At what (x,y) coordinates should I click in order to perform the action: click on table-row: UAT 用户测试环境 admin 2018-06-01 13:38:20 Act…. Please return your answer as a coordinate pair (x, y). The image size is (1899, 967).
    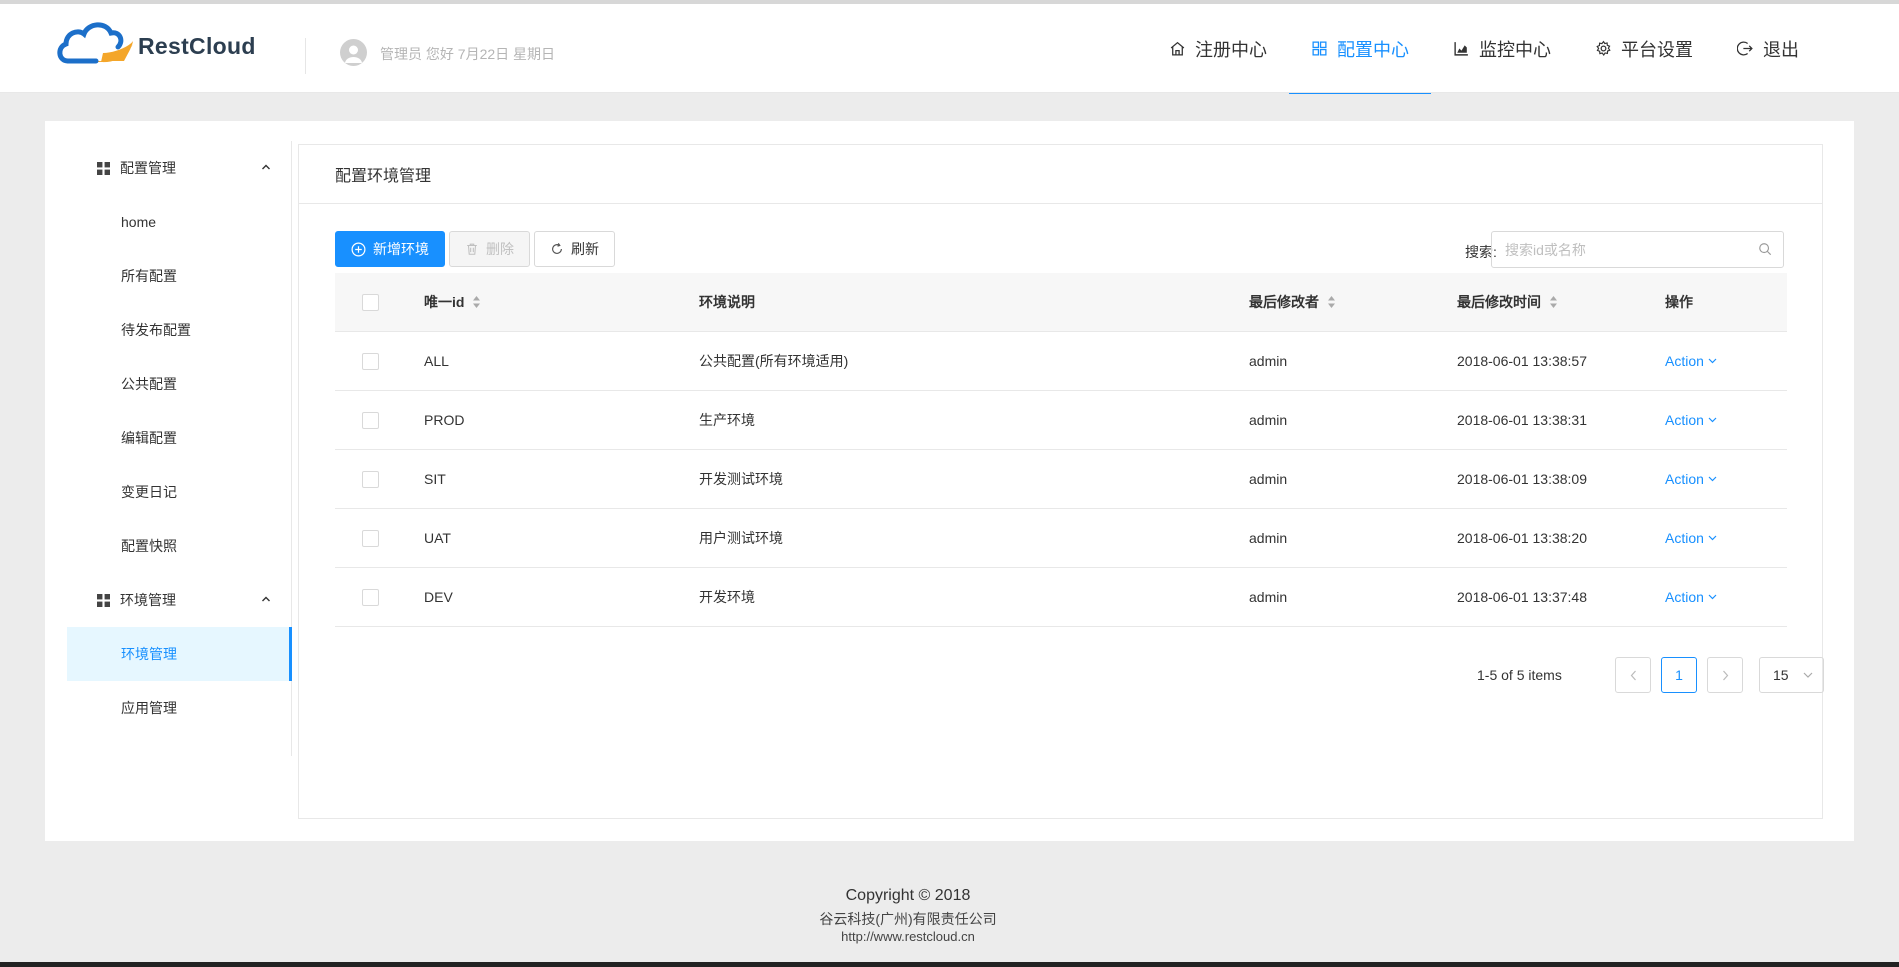
    Looking at the image, I should click on (1061, 538).